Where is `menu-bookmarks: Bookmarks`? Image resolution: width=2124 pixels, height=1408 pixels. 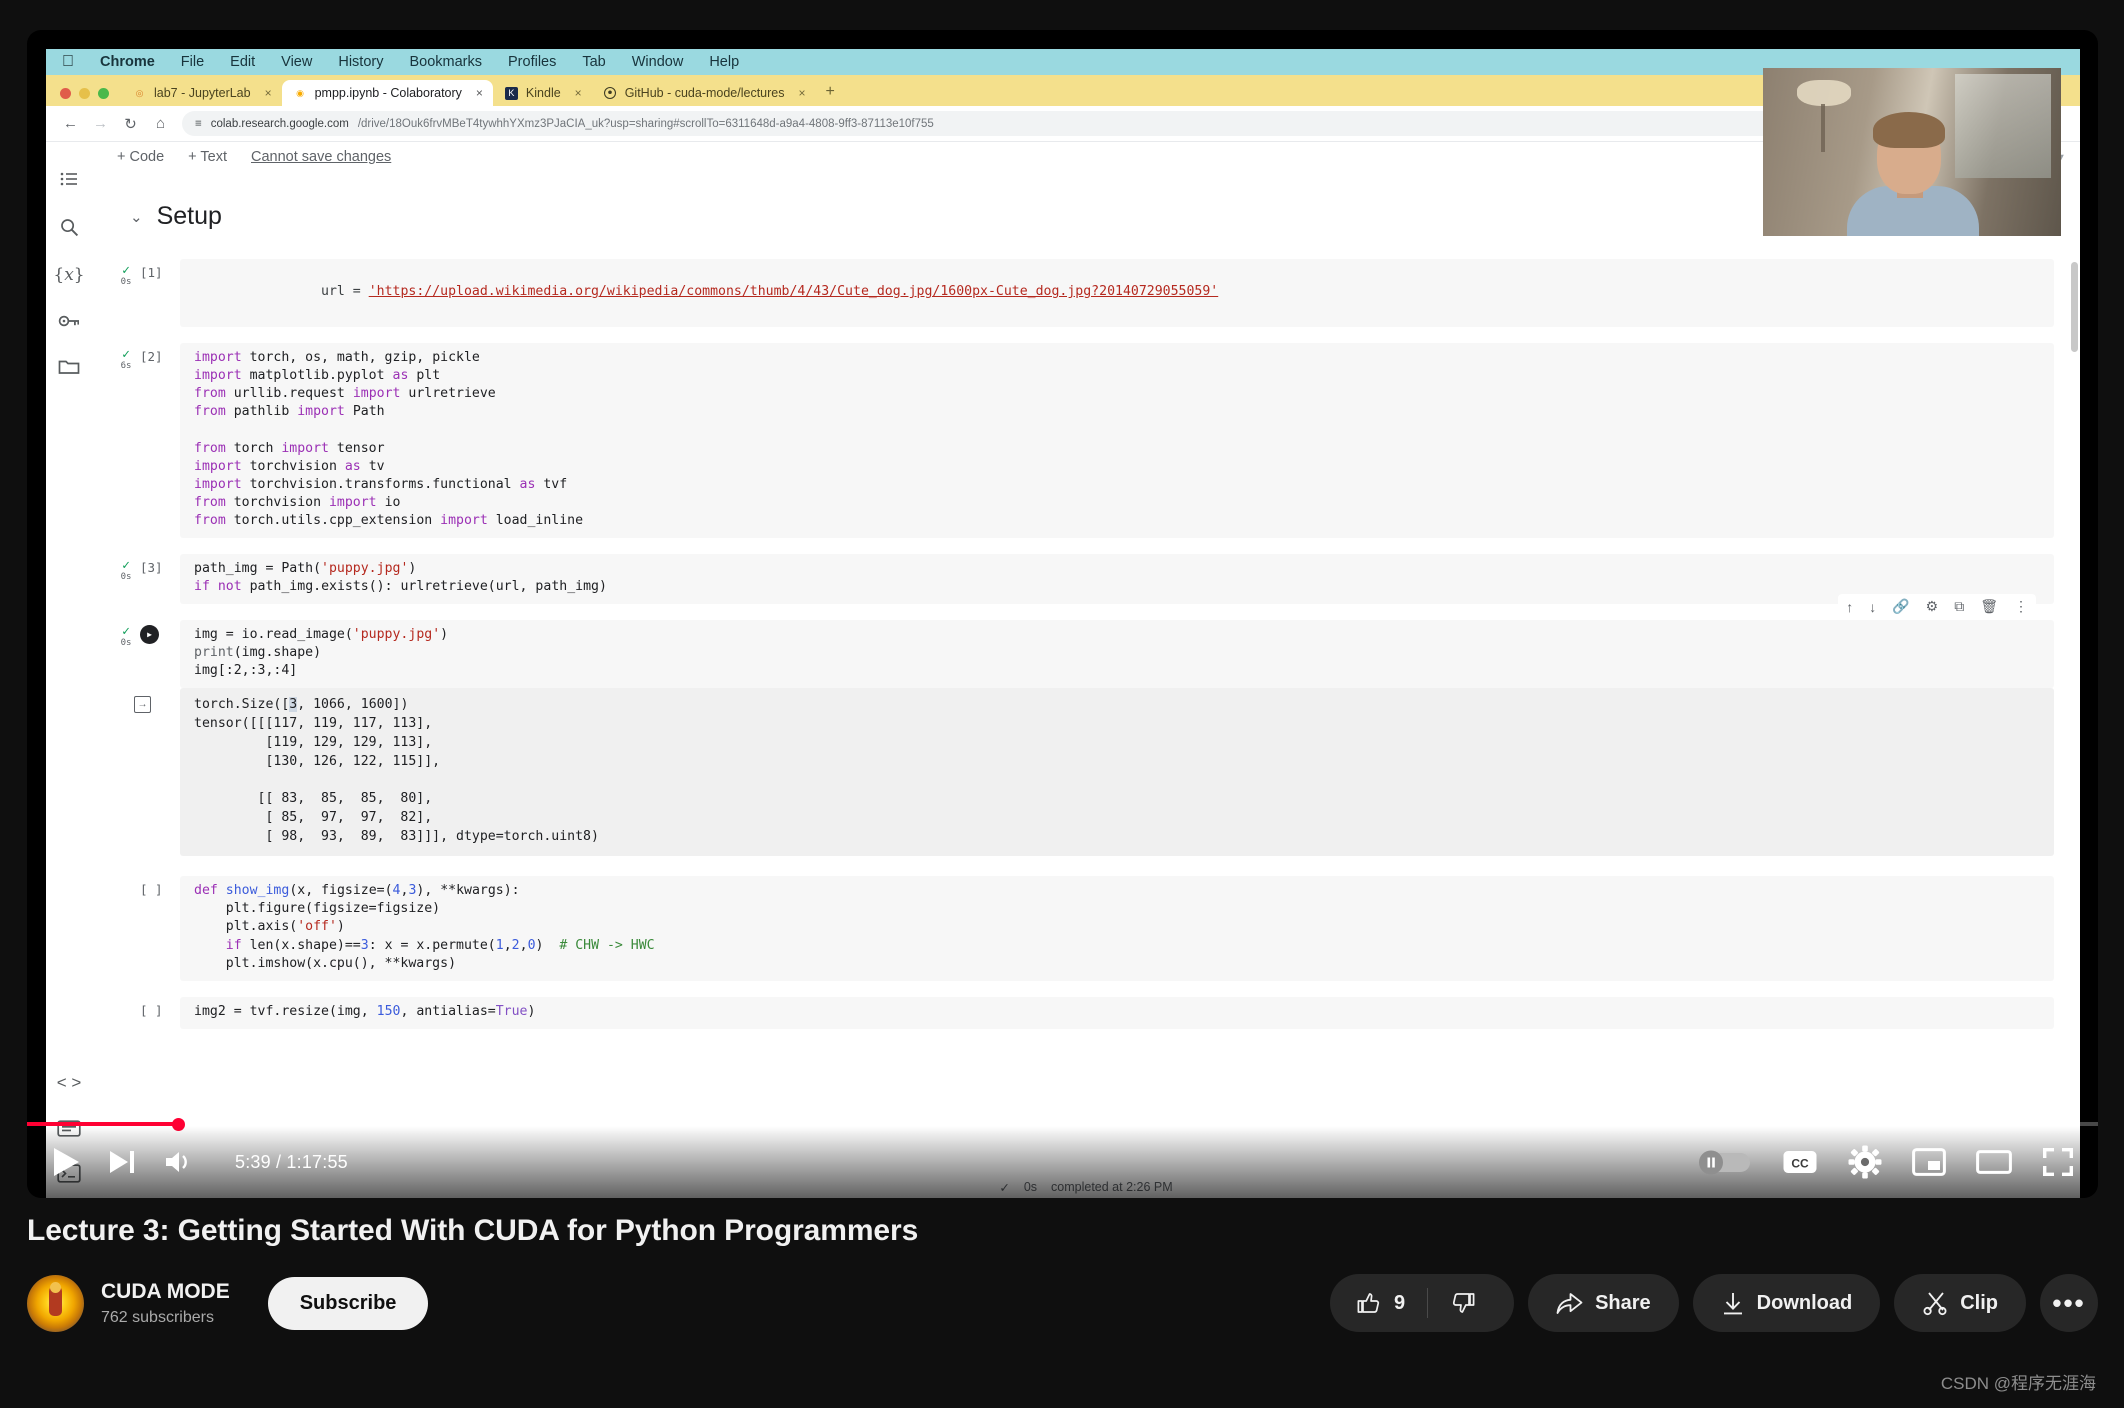
menu-bookmarks: Bookmarks is located at coordinates (445, 62).